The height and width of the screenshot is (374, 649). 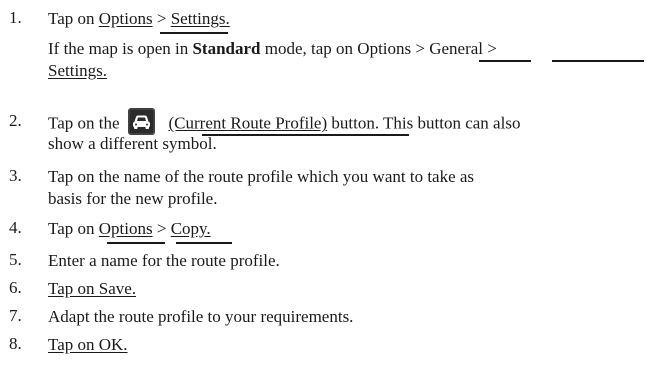 What do you see at coordinates (15, 227) in the screenshot?
I see `step-number: 4.` at bounding box center [15, 227].